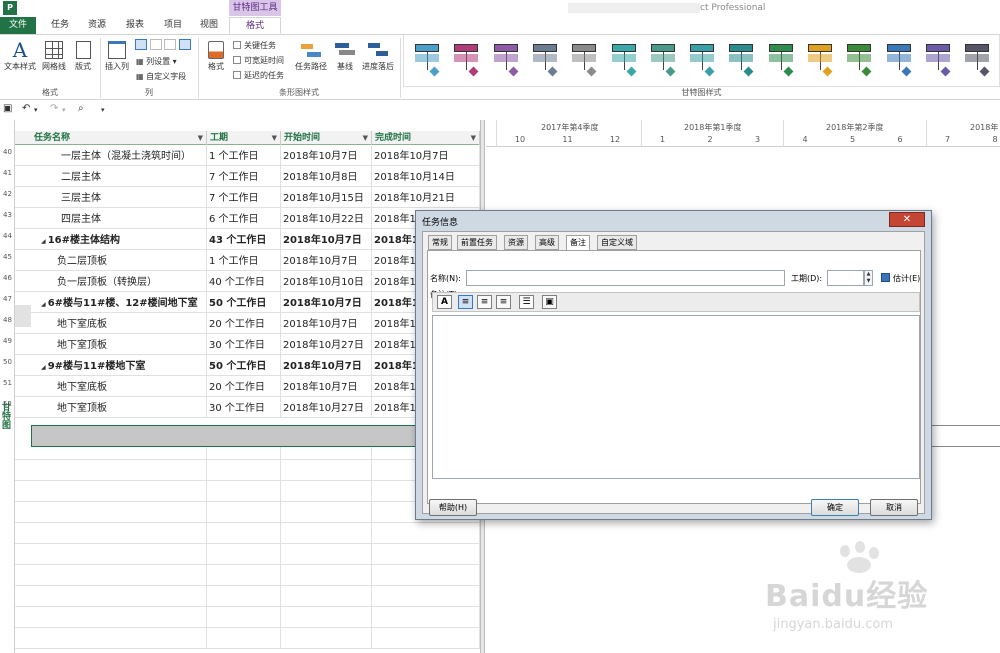 Image resolution: width=1000 pixels, height=653 pixels. Describe the element at coordinates (7, 197) in the screenshot. I see `row-id: 42` at that location.